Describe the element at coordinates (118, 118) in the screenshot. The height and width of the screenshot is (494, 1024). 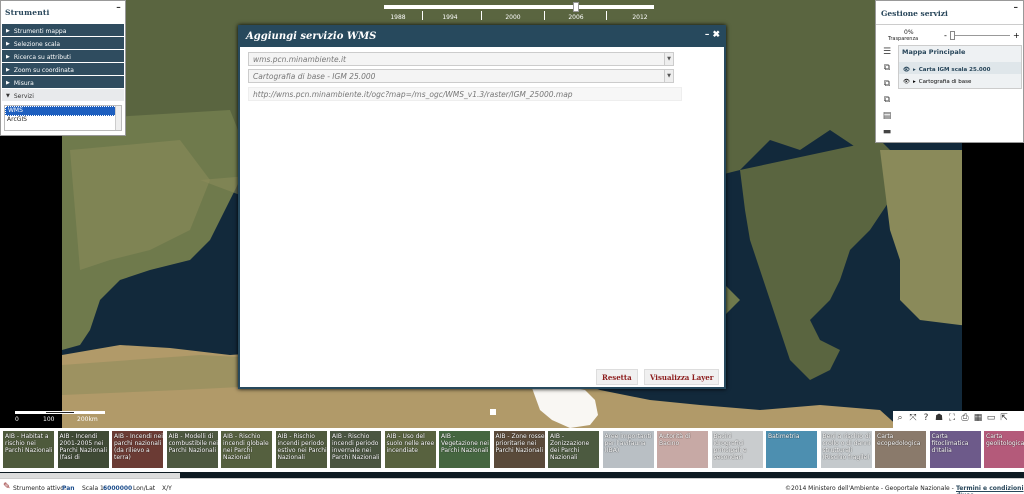
I see `listbox-scrollbar` at that location.